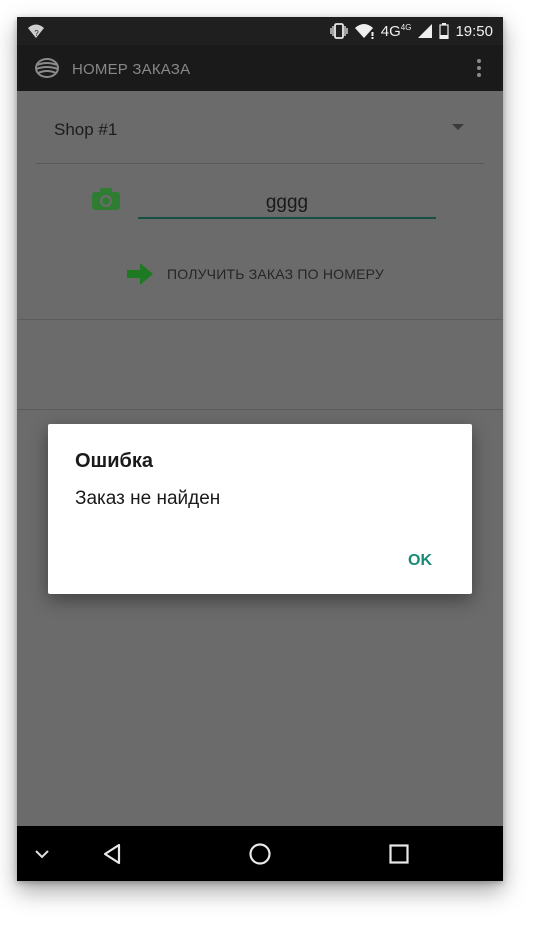  I want to click on camera-icon, so click(106, 199).